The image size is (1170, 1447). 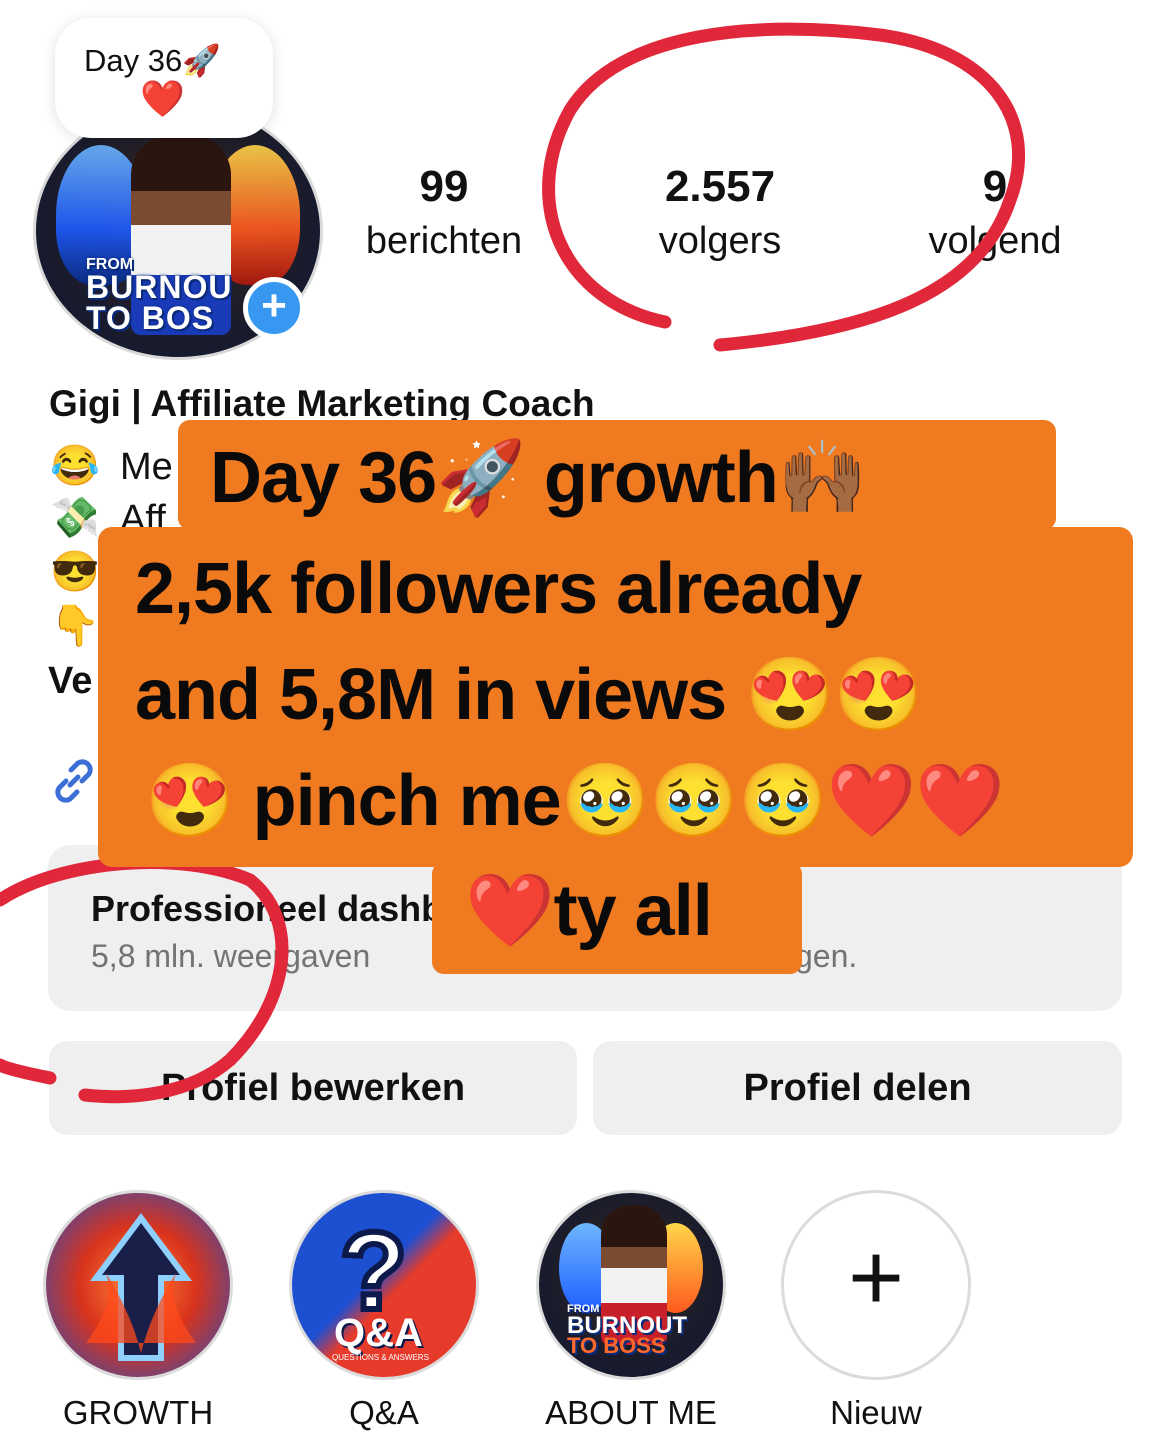 What do you see at coordinates (538, 478) in the screenshot?
I see `caption-line-1: Day 36🚀 growth🙌🏾` at bounding box center [538, 478].